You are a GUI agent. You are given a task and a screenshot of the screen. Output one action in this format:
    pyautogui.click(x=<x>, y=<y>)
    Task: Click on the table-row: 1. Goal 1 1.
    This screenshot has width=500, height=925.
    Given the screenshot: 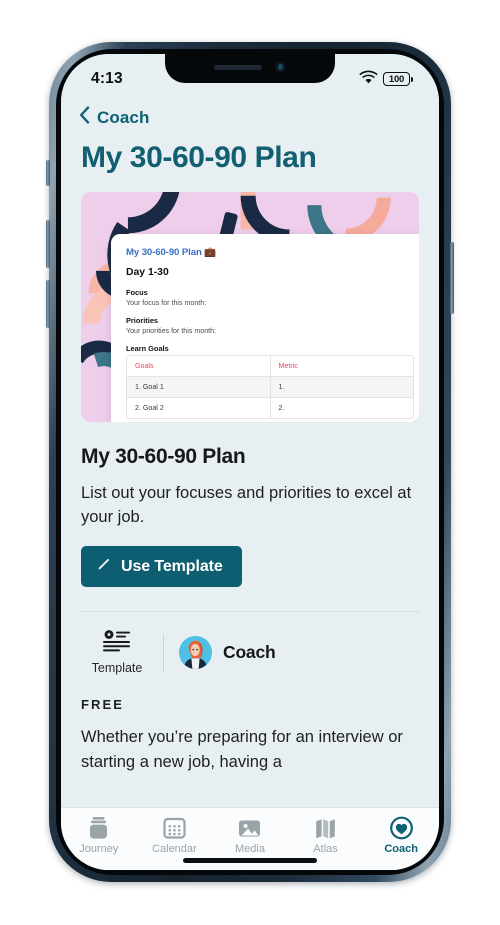 What is the action you would take?
    pyautogui.click(x=270, y=387)
    